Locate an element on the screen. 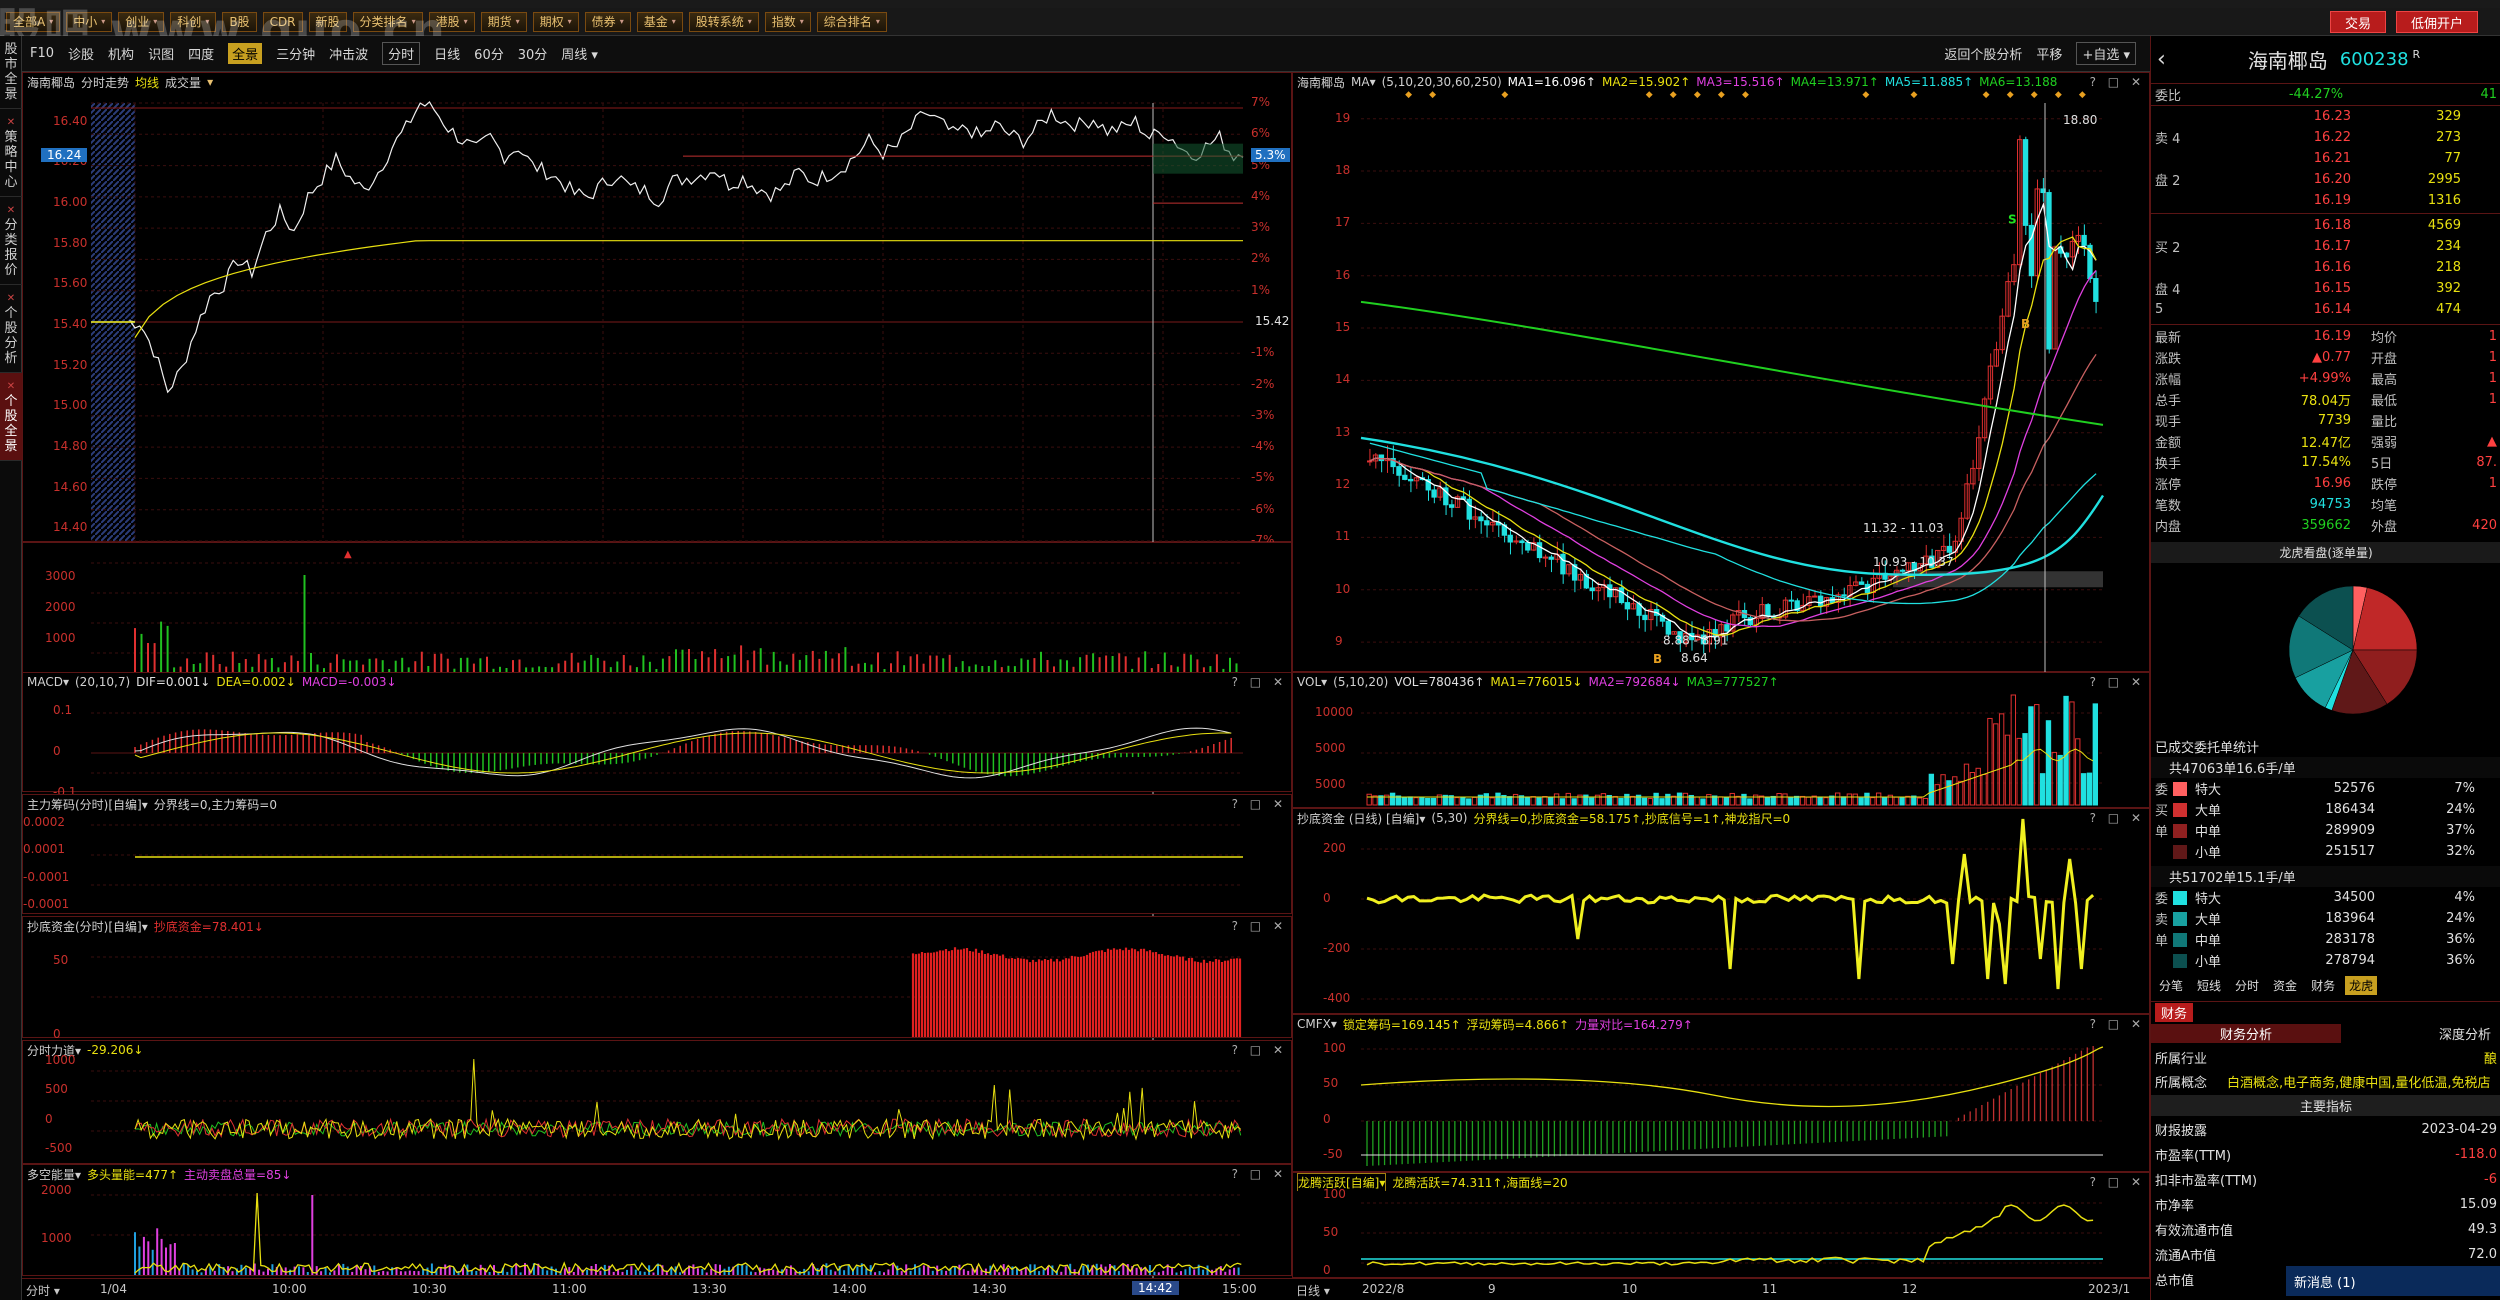 This screenshot has width=2500, height=1300. toolbar-item-9: 日线 is located at coordinates (447, 53).